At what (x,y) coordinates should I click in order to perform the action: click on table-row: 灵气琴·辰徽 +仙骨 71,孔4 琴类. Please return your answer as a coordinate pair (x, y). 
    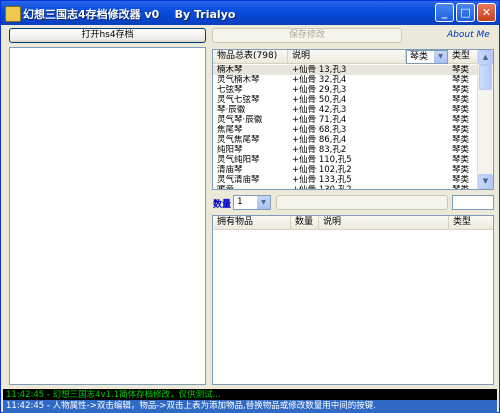
    Looking at the image, I should click on (346, 120).